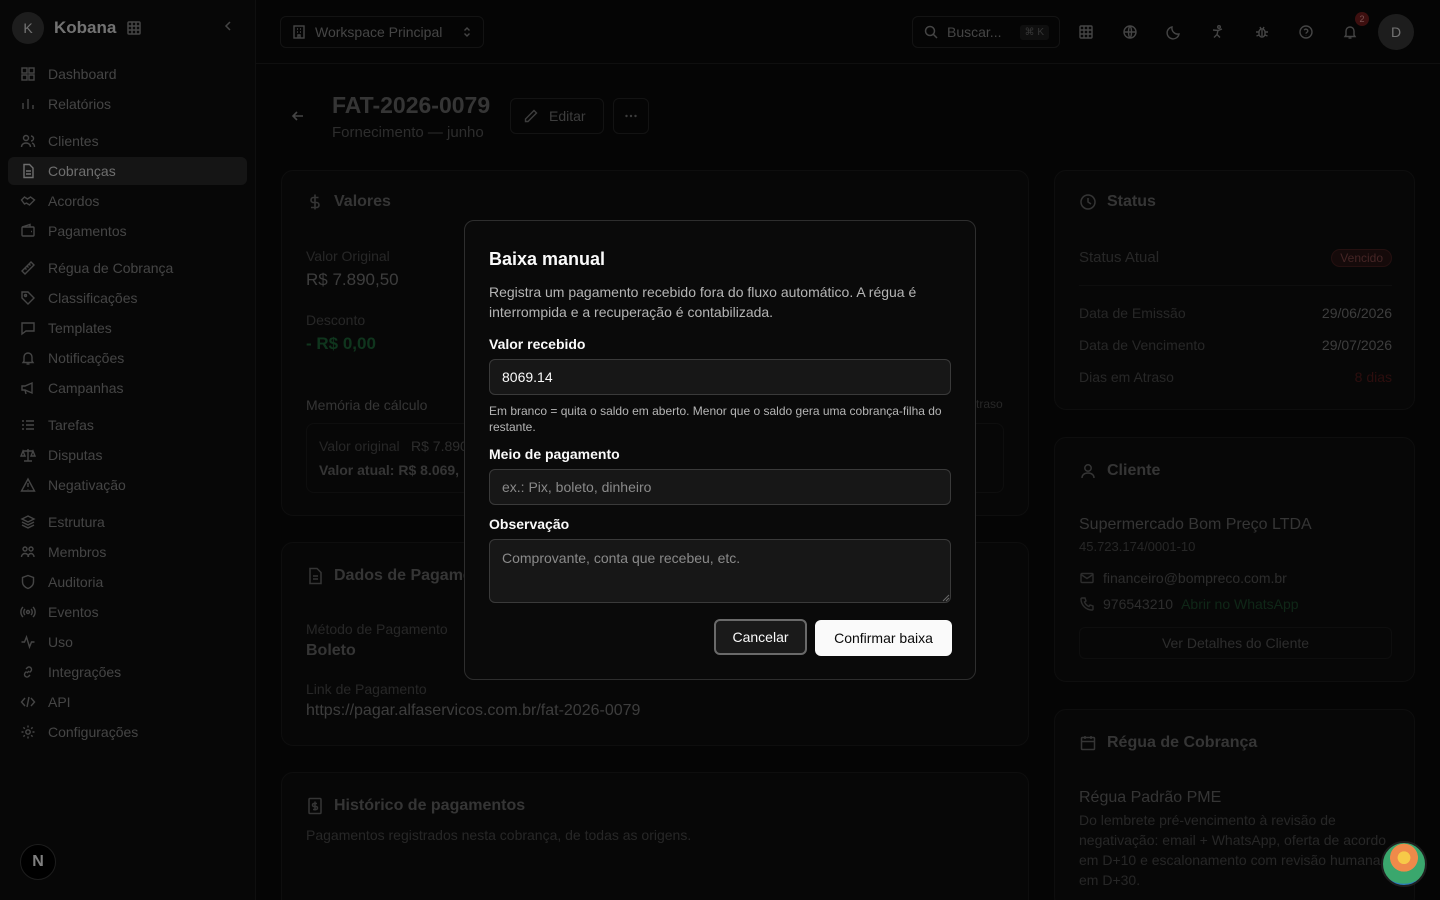  I want to click on valor-recebido-input, so click(720, 377).